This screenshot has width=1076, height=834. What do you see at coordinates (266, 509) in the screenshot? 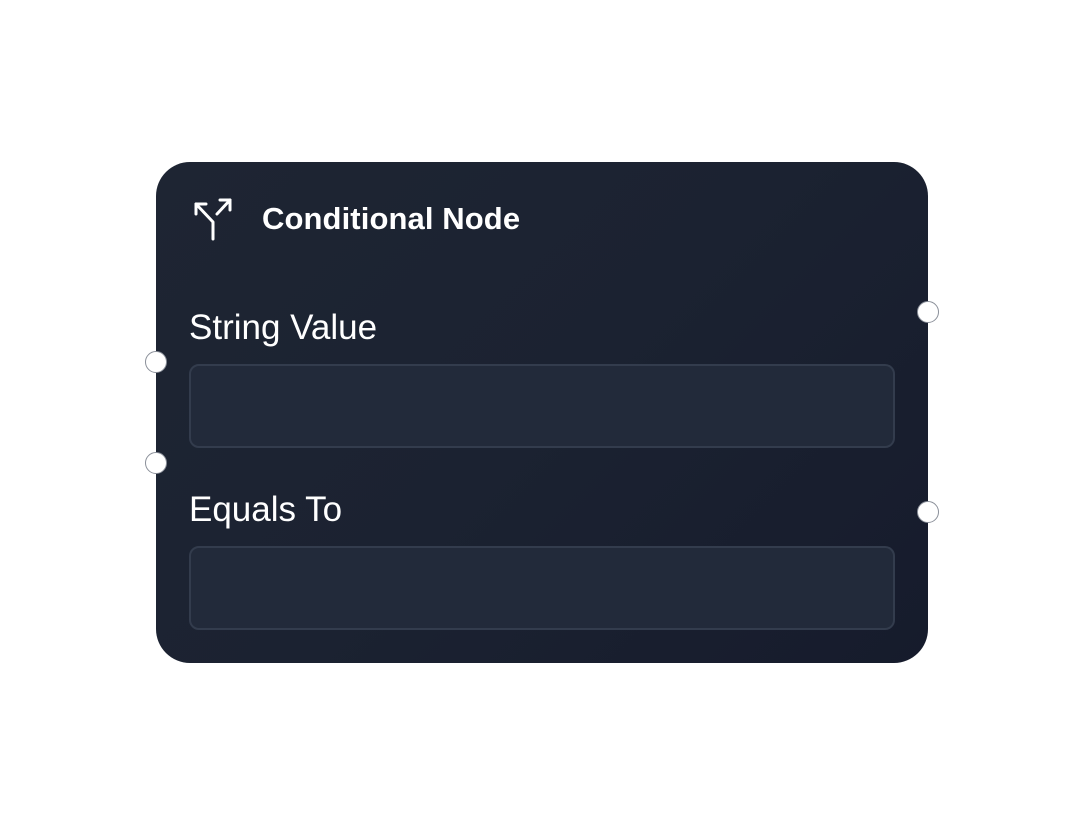
I see `equals-to-label: Equals To` at bounding box center [266, 509].